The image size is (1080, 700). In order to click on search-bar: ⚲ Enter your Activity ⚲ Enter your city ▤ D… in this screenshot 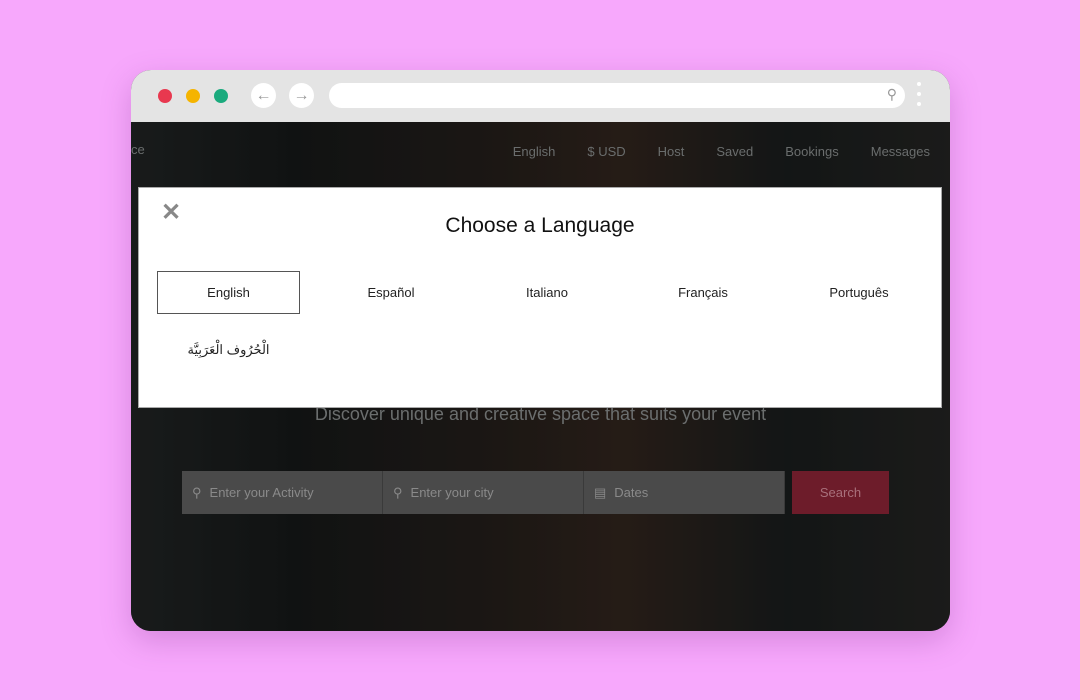, I will do `click(535, 492)`.